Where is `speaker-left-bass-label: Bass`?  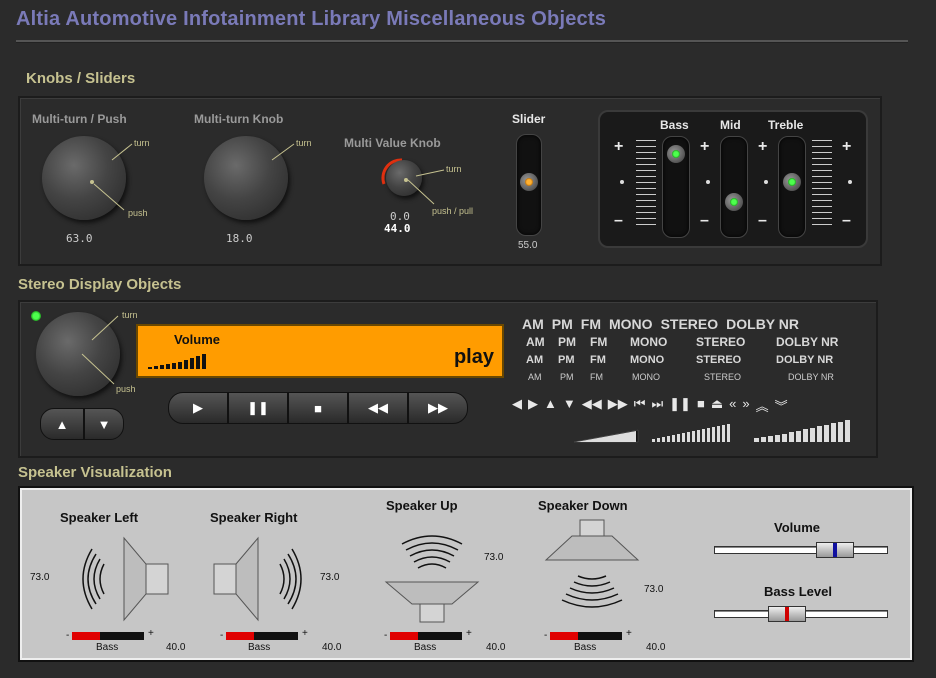
speaker-left-bass-label: Bass is located at coordinates (107, 647).